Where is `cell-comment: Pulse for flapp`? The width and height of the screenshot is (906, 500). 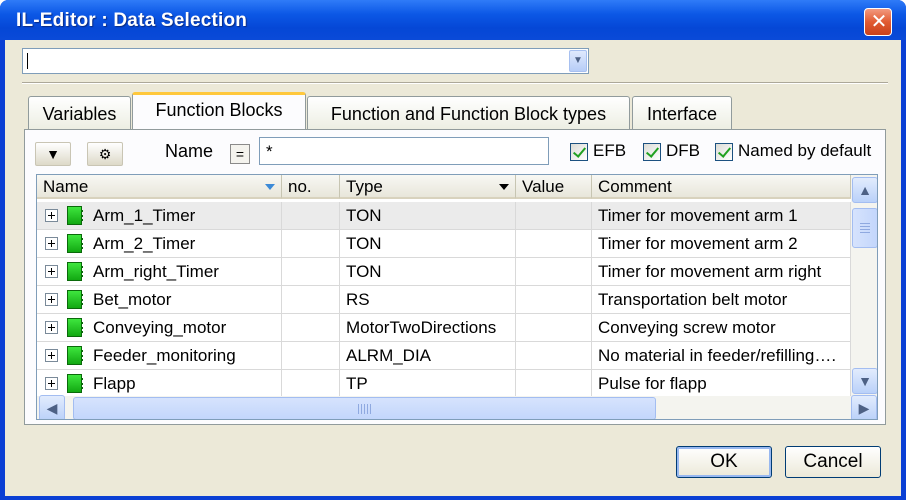 cell-comment: Pulse for flapp is located at coordinates (721, 384).